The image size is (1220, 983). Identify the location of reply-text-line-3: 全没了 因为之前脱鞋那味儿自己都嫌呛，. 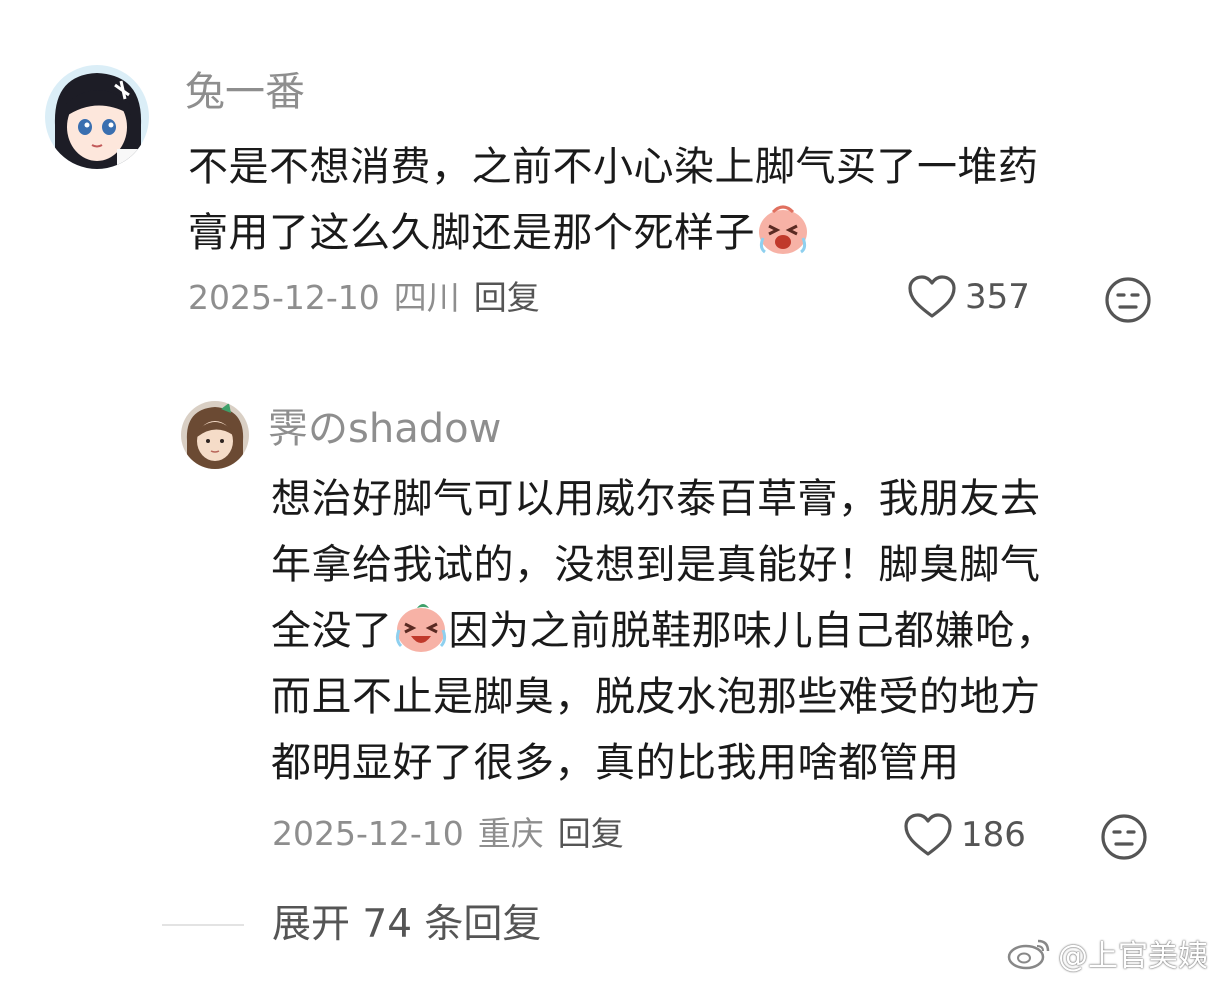
(663, 631).